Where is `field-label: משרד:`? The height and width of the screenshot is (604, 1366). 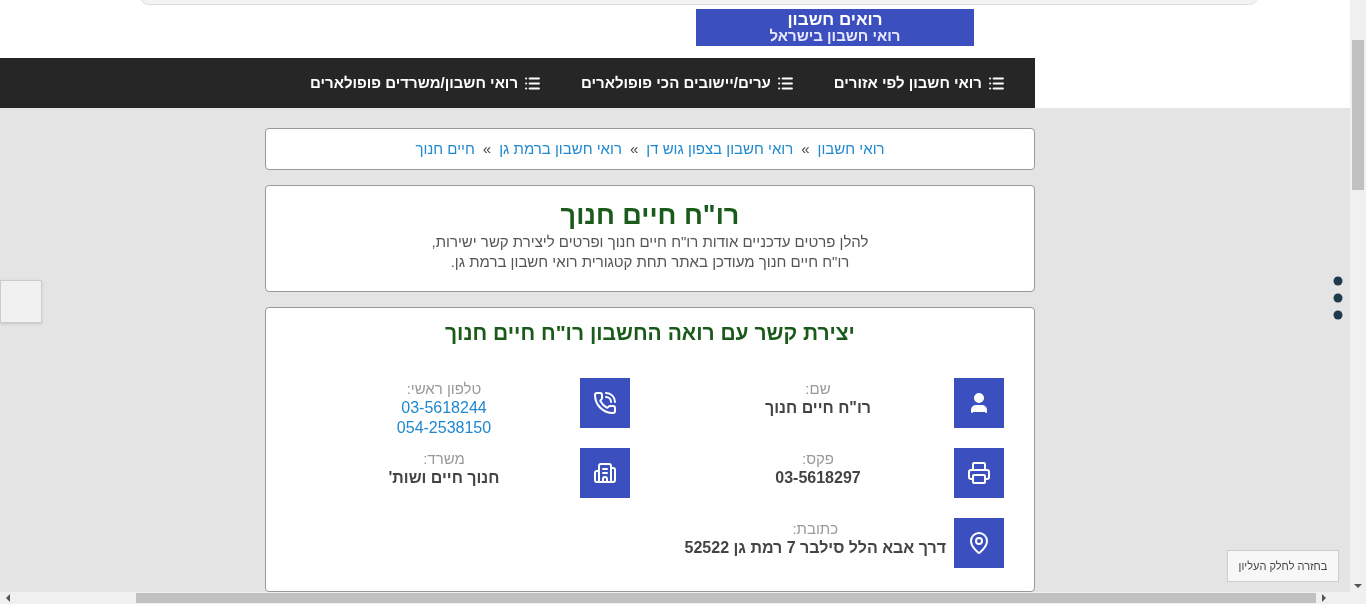 field-label: משרד: is located at coordinates (444, 458).